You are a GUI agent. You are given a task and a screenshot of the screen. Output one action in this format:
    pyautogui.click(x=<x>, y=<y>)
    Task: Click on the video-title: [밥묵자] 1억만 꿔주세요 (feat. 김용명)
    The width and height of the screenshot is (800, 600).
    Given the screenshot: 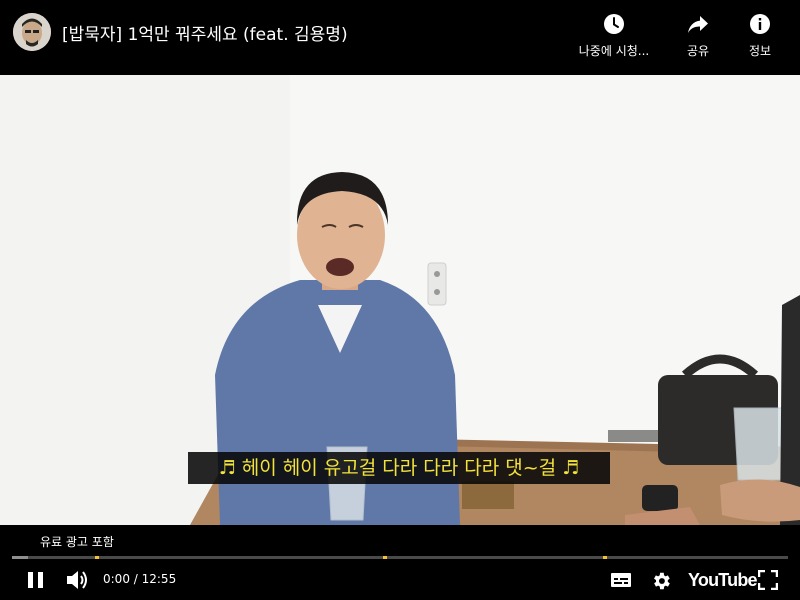 What is the action you would take?
    pyautogui.click(x=205, y=32)
    